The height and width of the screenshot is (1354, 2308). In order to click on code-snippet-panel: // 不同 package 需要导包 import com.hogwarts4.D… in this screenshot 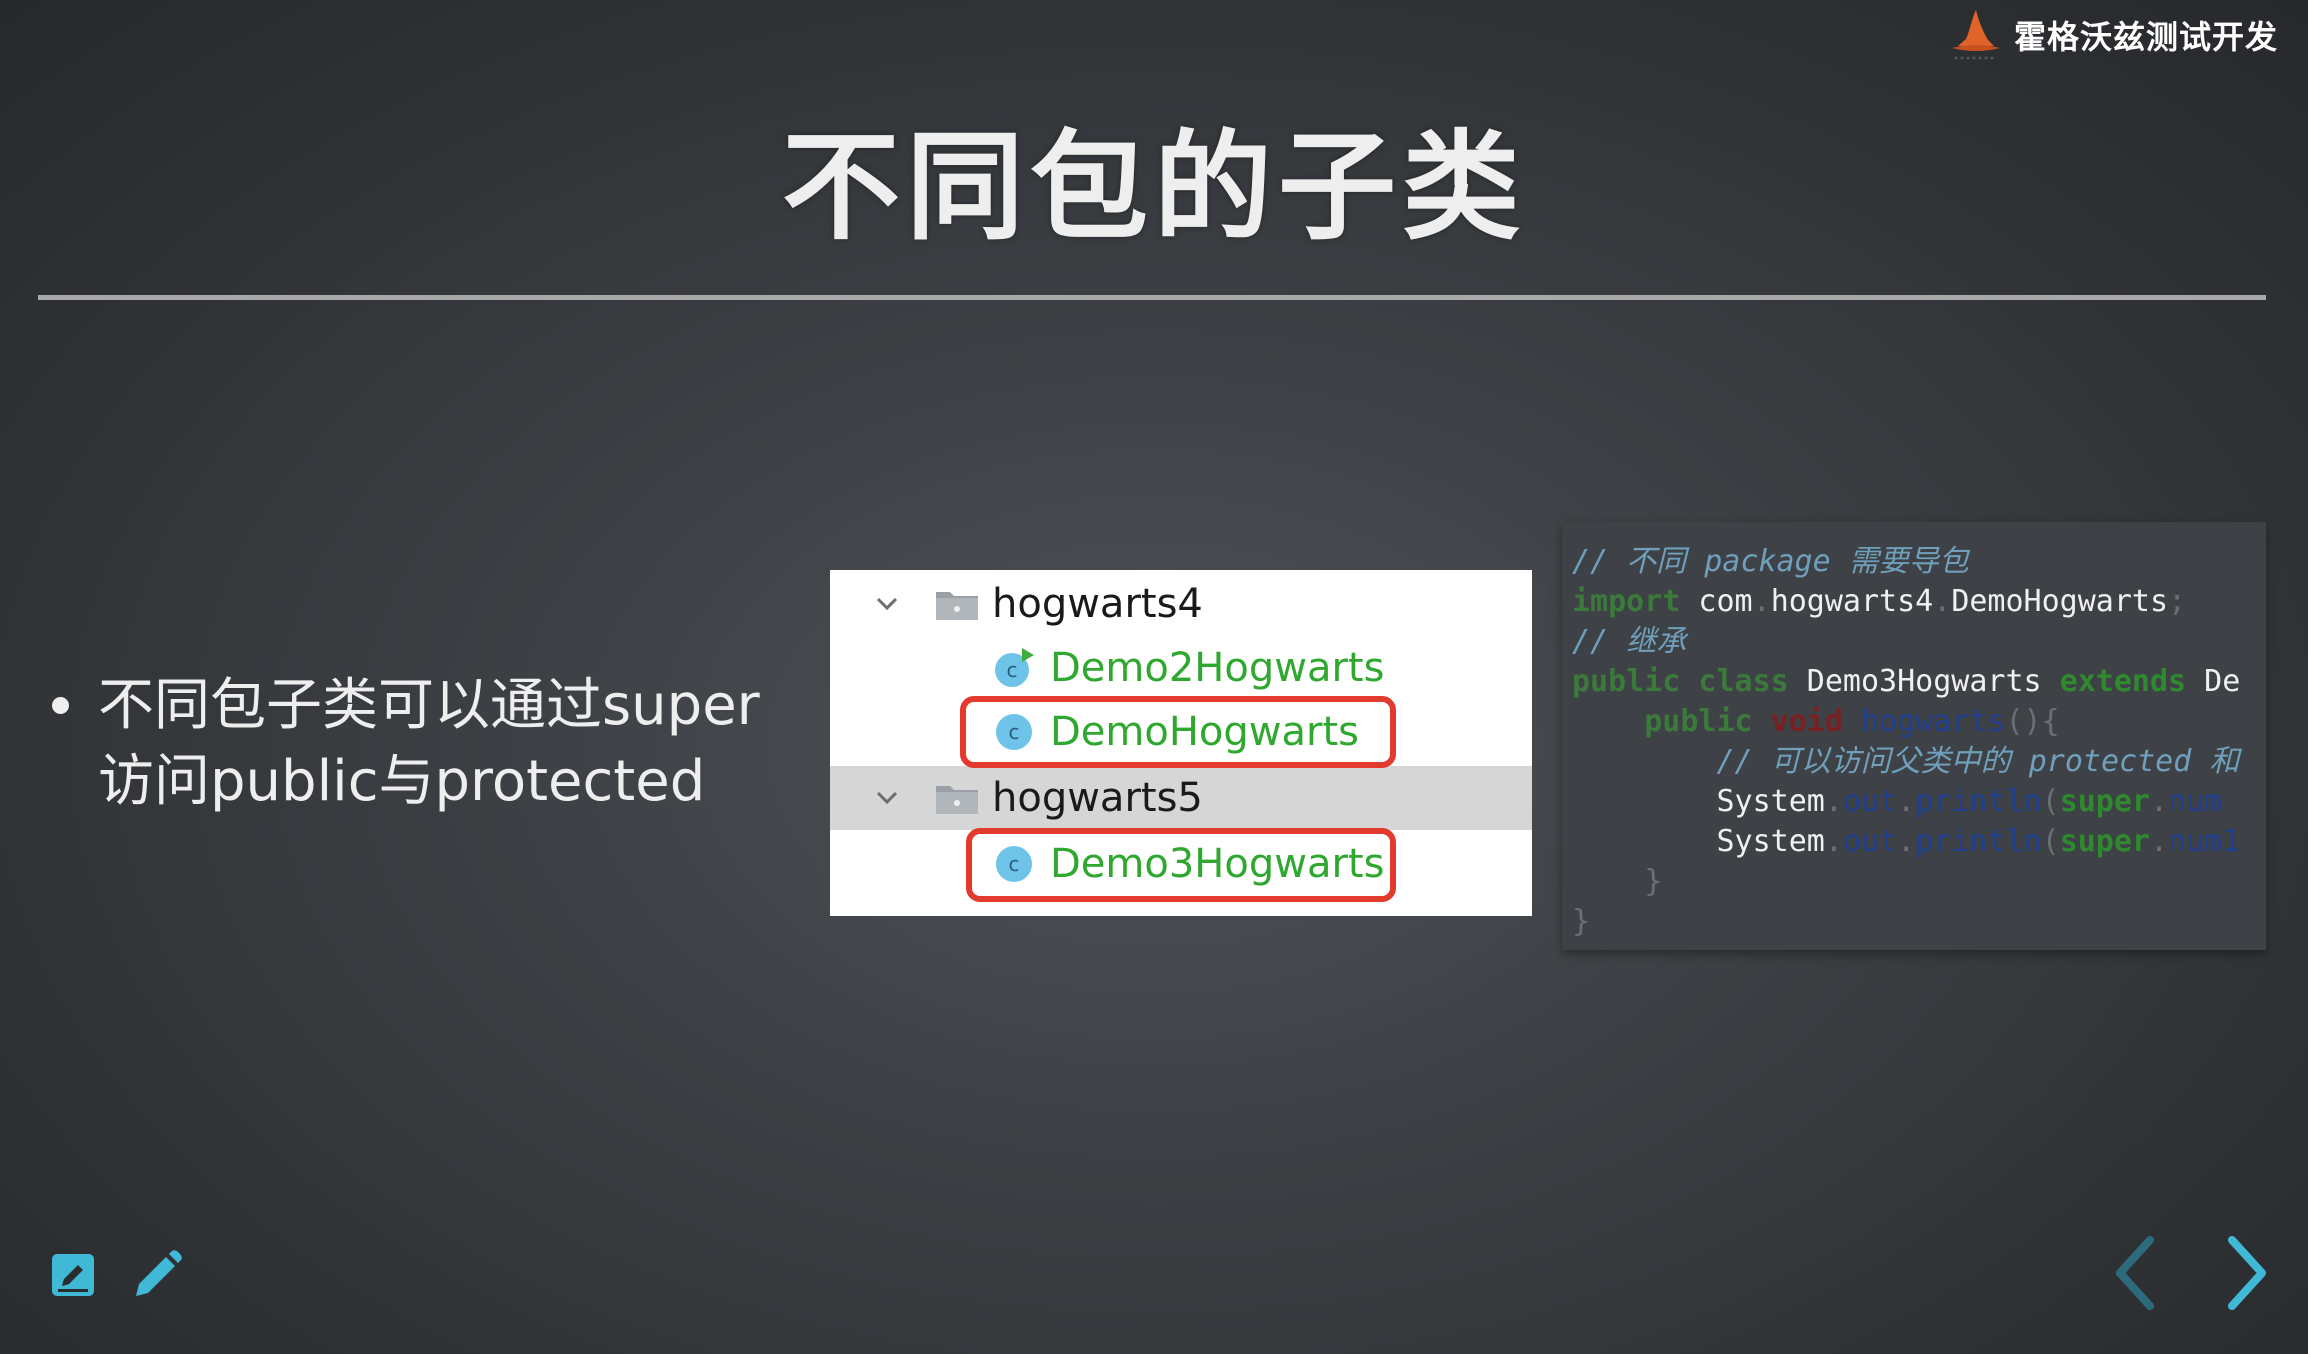, I will do `click(1914, 736)`.